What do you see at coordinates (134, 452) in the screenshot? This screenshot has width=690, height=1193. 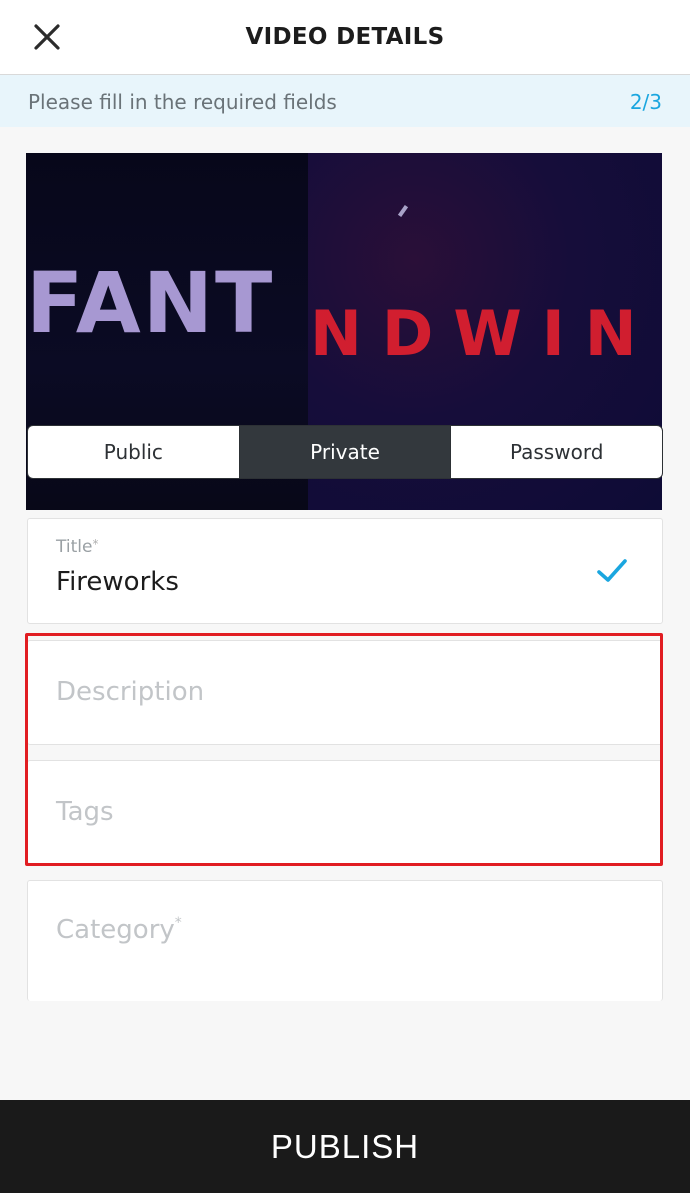 I see `privacy-option-public: Public` at bounding box center [134, 452].